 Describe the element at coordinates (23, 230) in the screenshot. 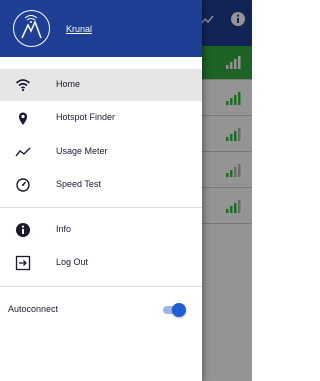

I see `info-icon` at that location.